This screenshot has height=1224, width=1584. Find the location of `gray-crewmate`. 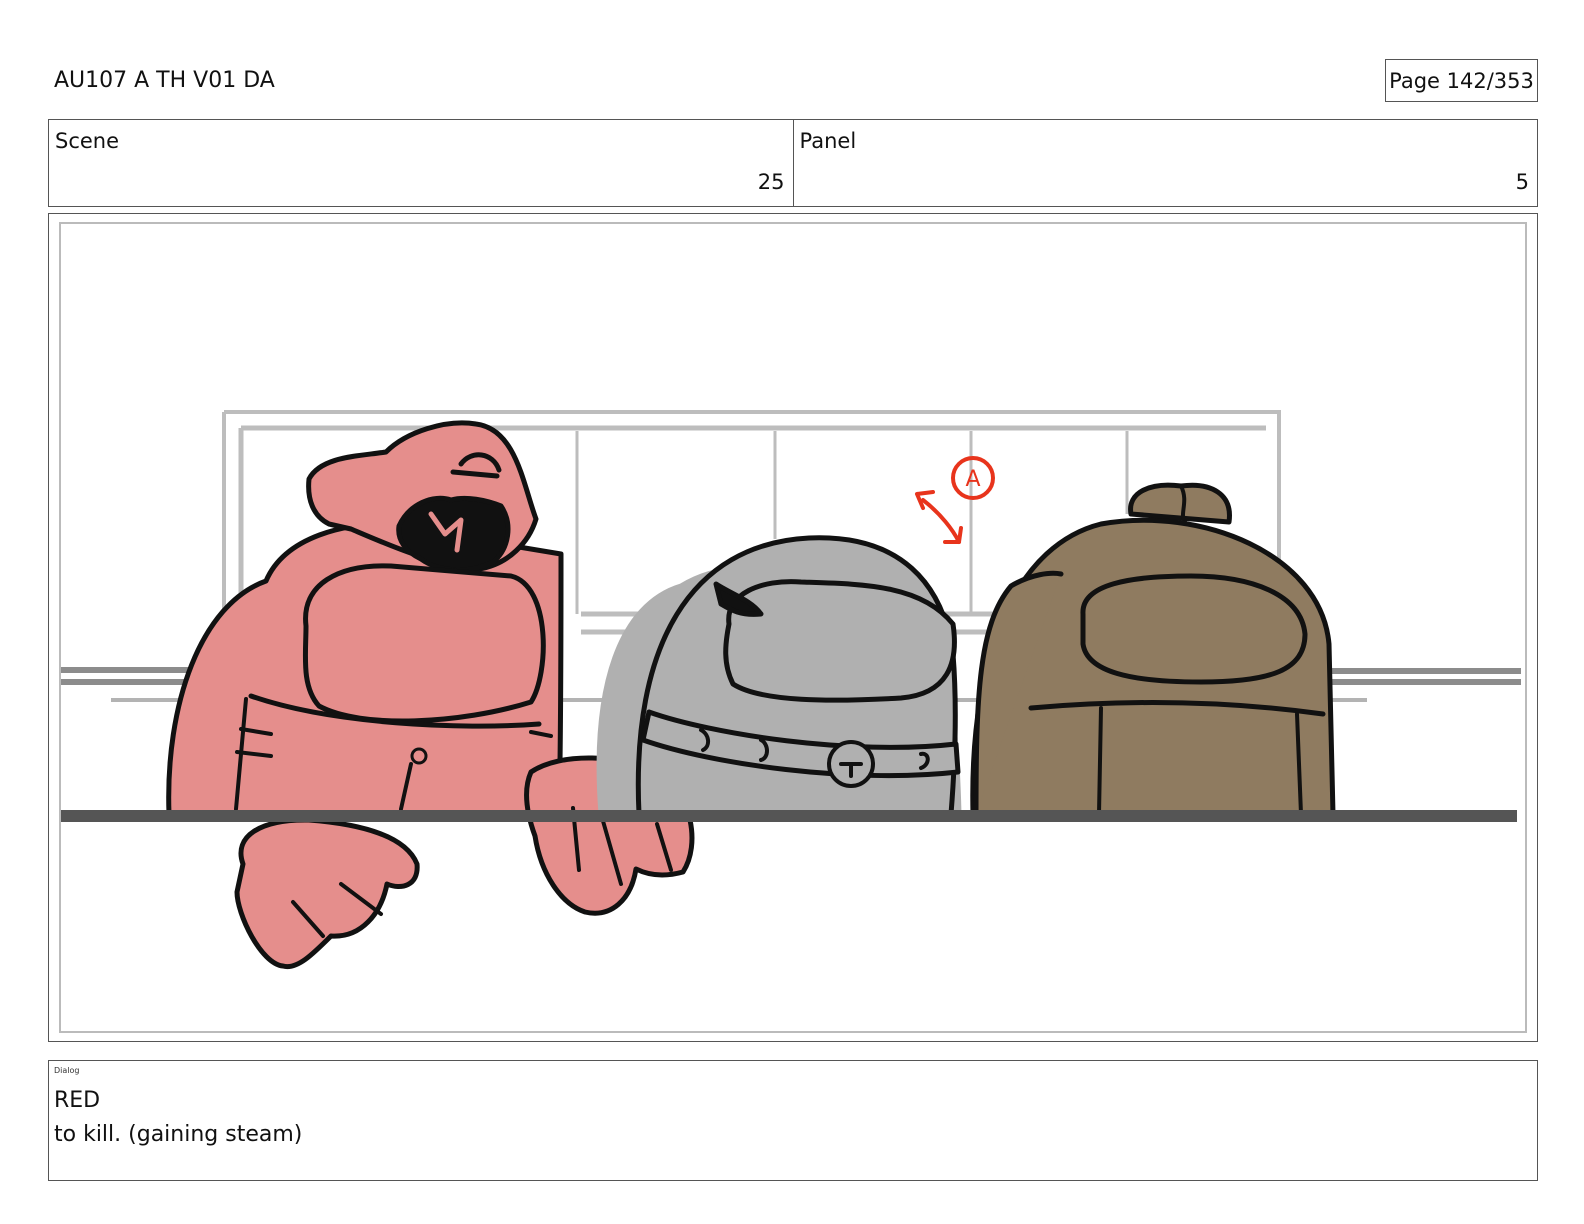

gray-crewmate is located at coordinates (779, 676).